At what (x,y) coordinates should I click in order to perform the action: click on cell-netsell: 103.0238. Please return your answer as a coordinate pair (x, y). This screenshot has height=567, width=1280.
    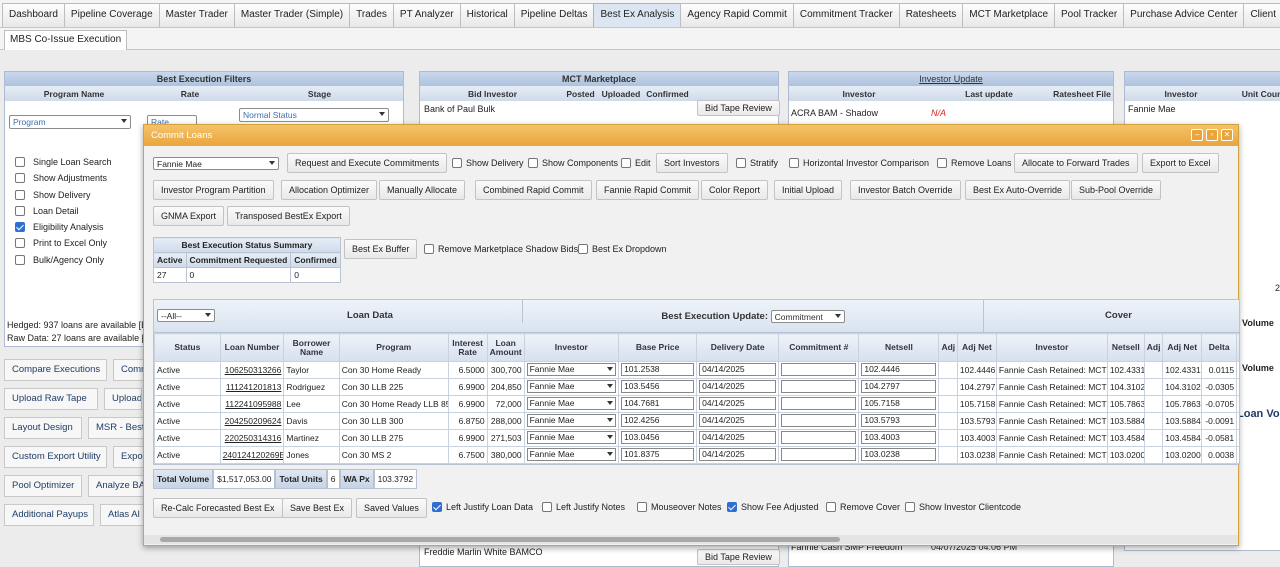
    Looking at the image, I should click on (899, 455).